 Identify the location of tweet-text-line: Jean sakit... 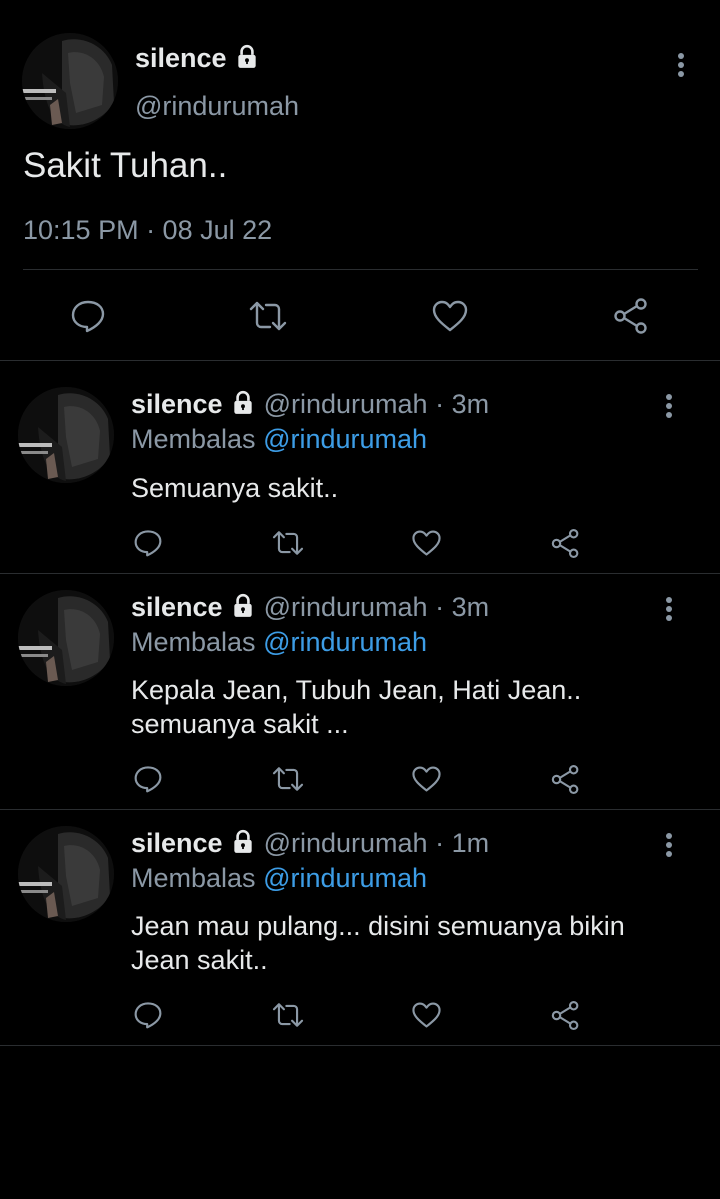
(199, 960).